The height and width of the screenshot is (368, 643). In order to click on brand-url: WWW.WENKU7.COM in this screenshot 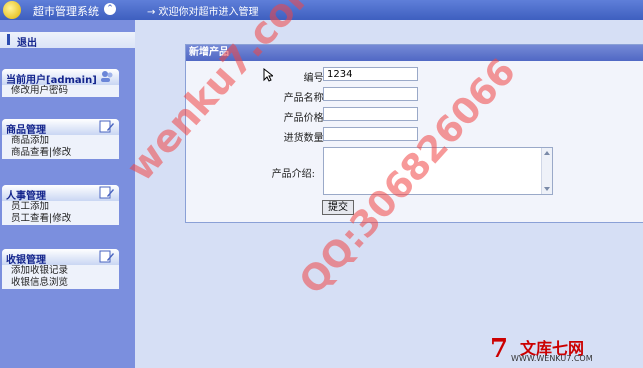, I will do `click(552, 358)`.